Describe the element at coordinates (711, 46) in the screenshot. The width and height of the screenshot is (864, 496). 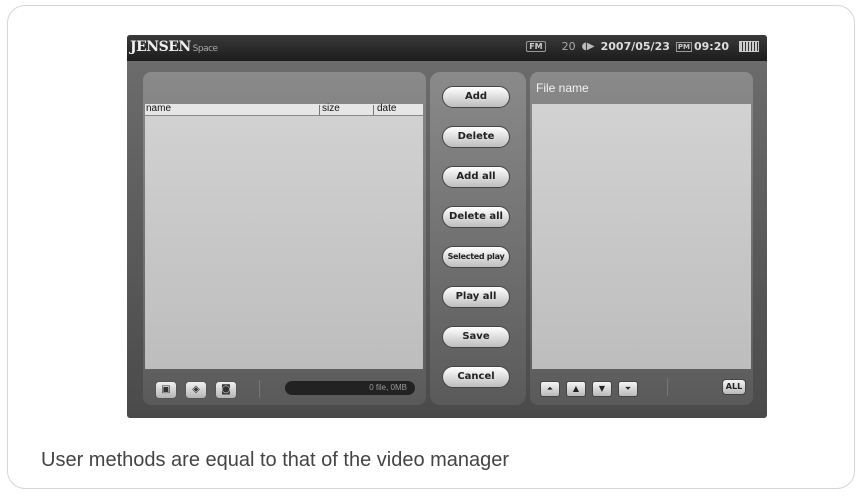
I see `time-value: 09:20` at that location.